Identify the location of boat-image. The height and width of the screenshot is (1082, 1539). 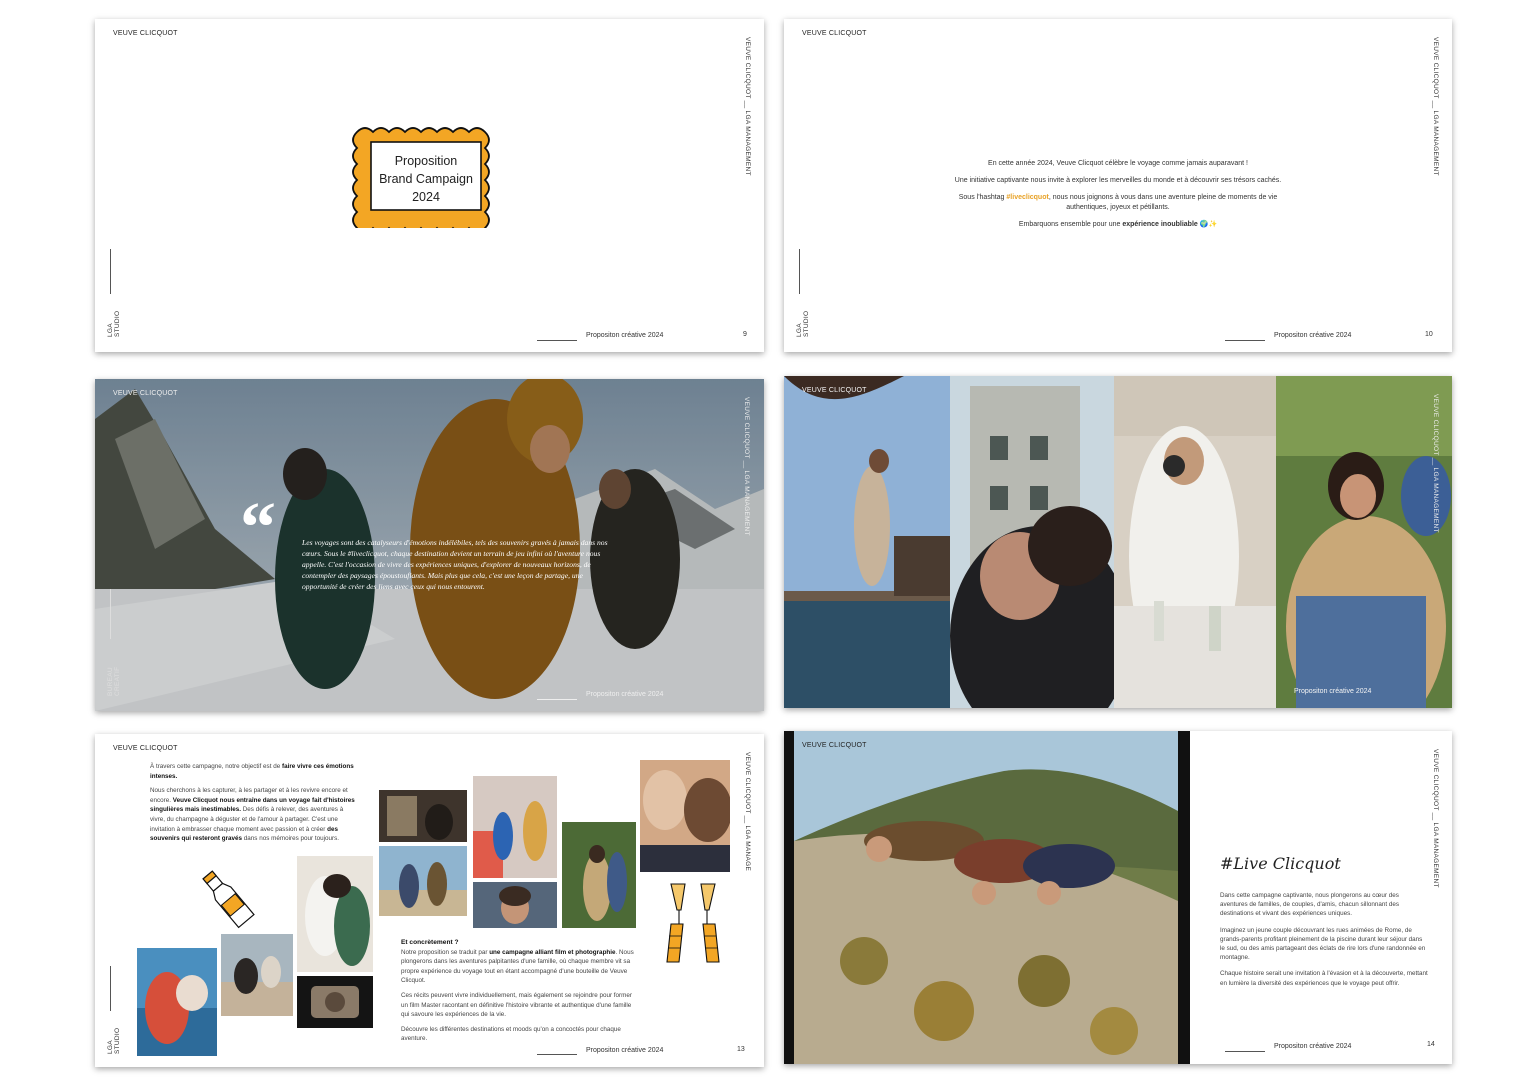
(257, 975).